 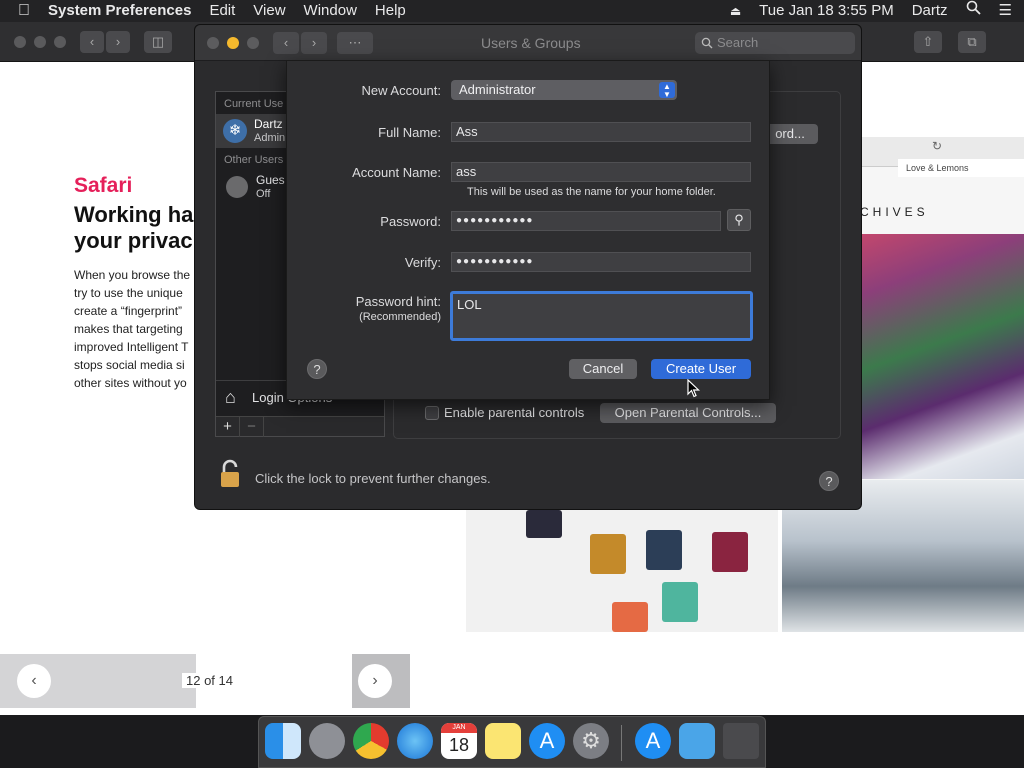 I want to click on parental-controls-checkbox, so click(x=432, y=413).